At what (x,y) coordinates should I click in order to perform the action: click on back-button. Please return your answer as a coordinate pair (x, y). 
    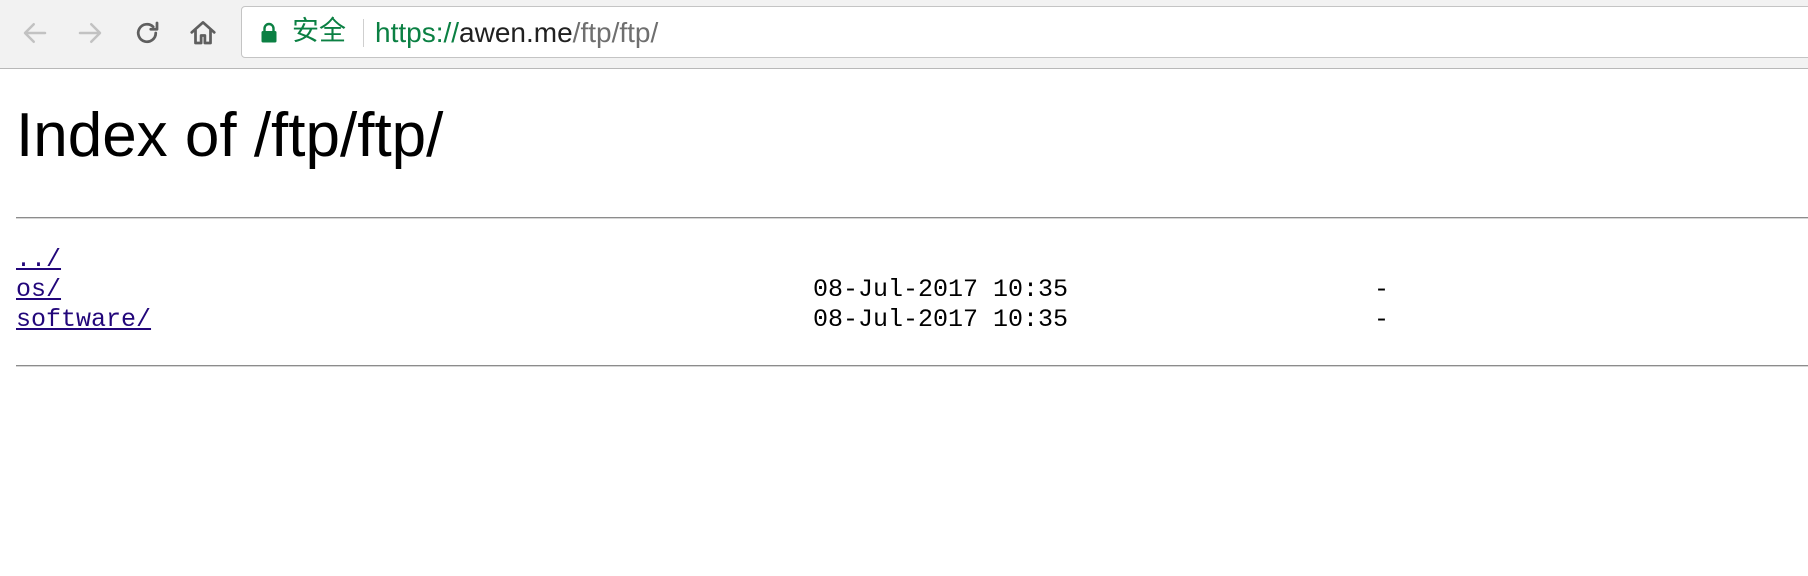
    Looking at the image, I should click on (35, 33).